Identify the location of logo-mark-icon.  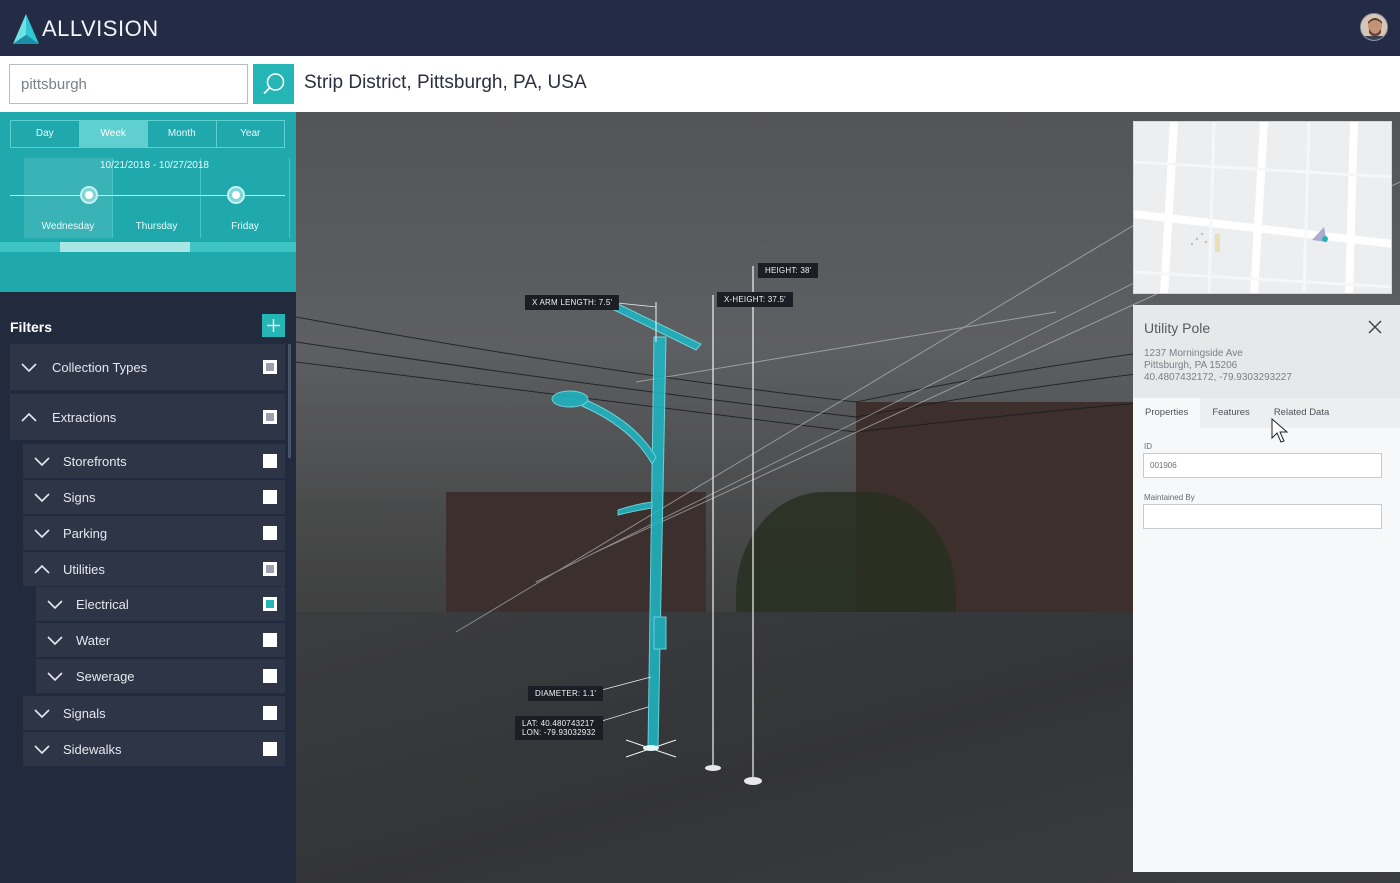
(26, 29).